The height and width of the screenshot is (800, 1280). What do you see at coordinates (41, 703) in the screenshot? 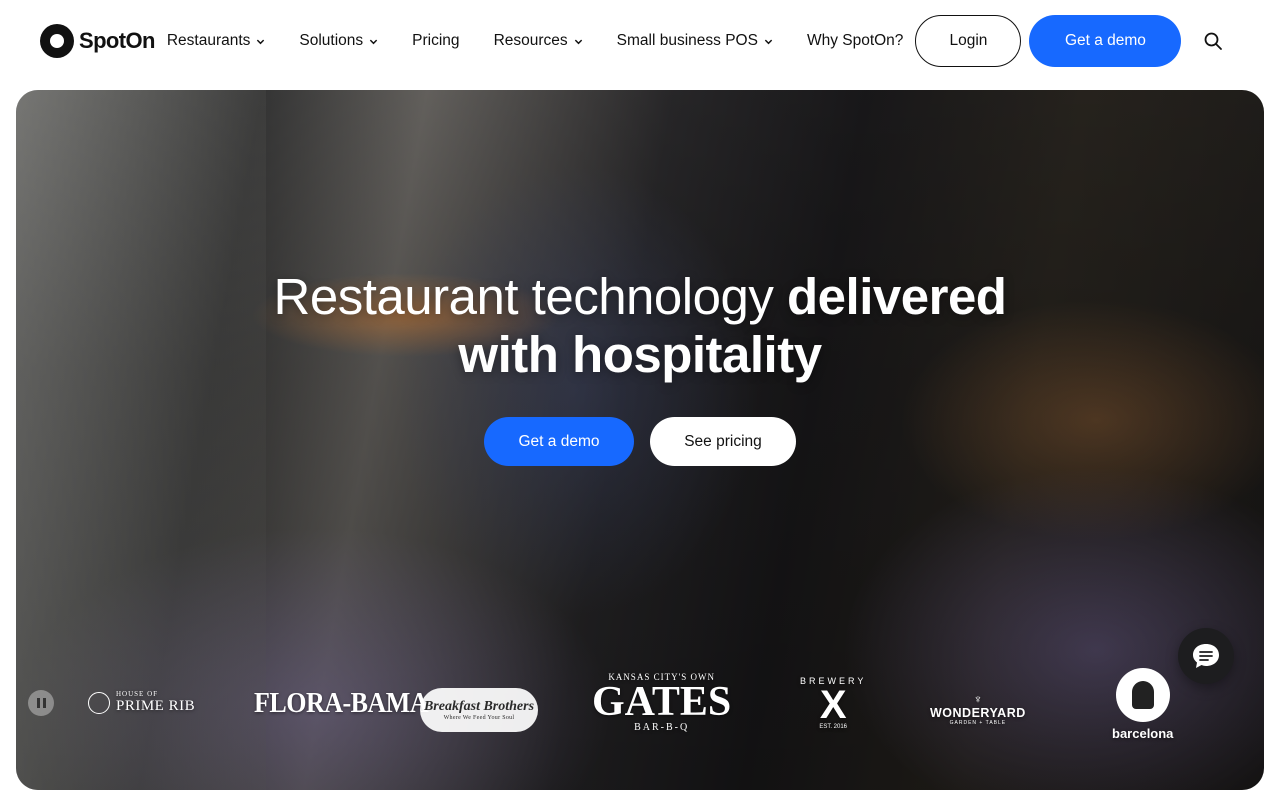
I see `pause-icon` at bounding box center [41, 703].